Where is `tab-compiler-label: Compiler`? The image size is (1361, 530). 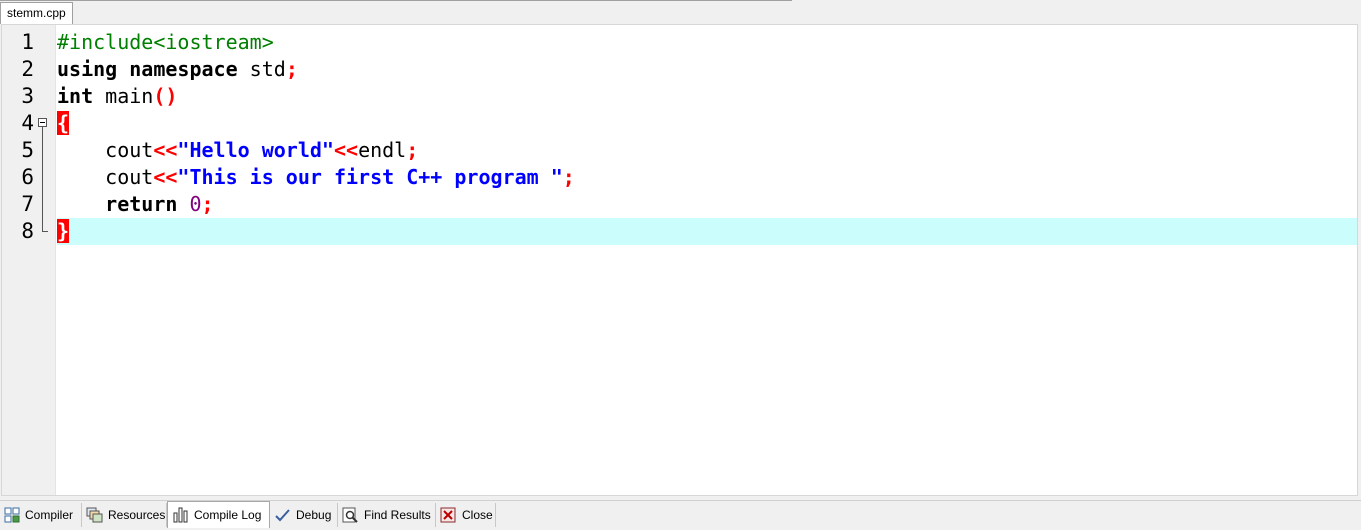
tab-compiler-label: Compiler is located at coordinates (49, 515).